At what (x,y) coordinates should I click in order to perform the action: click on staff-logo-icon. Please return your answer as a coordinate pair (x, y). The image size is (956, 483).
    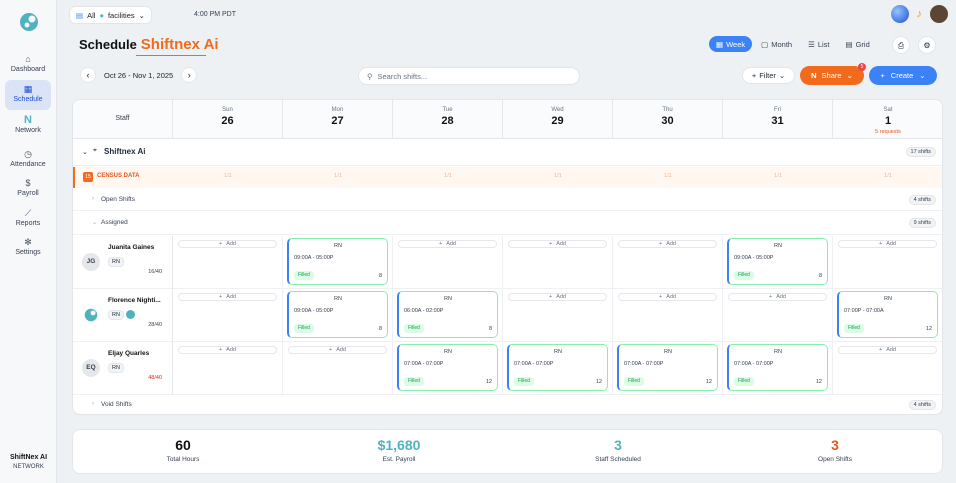
    Looking at the image, I should click on (91, 315).